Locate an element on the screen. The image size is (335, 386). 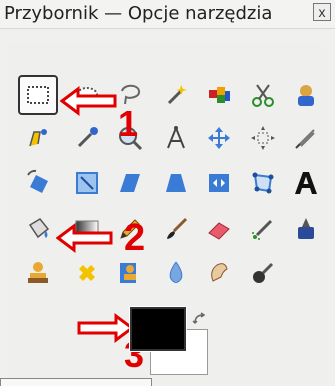
color-selector is located at coordinates (171, 342).